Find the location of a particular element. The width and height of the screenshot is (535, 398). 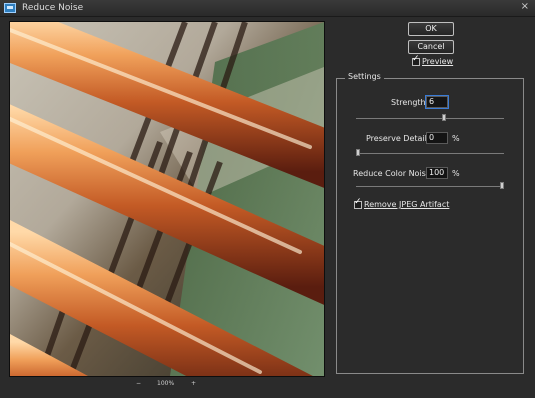

settings-title: Settings is located at coordinates (364, 77).